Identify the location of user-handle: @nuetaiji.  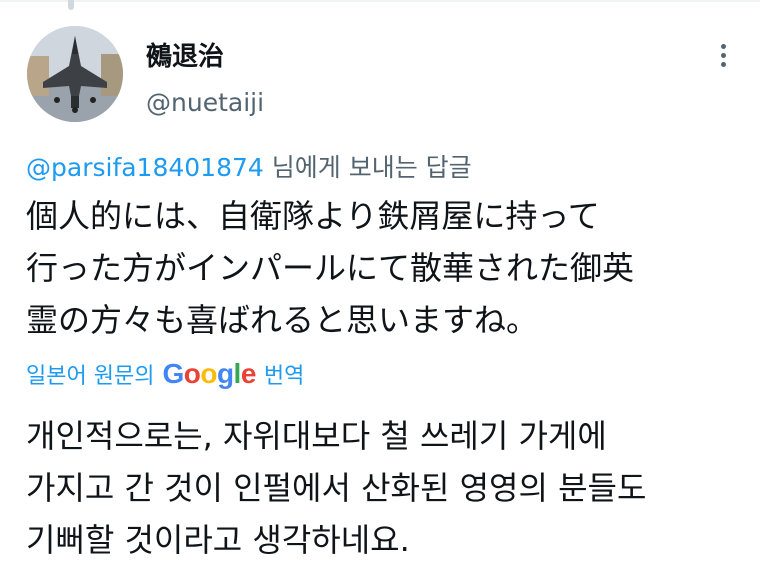
(205, 102).